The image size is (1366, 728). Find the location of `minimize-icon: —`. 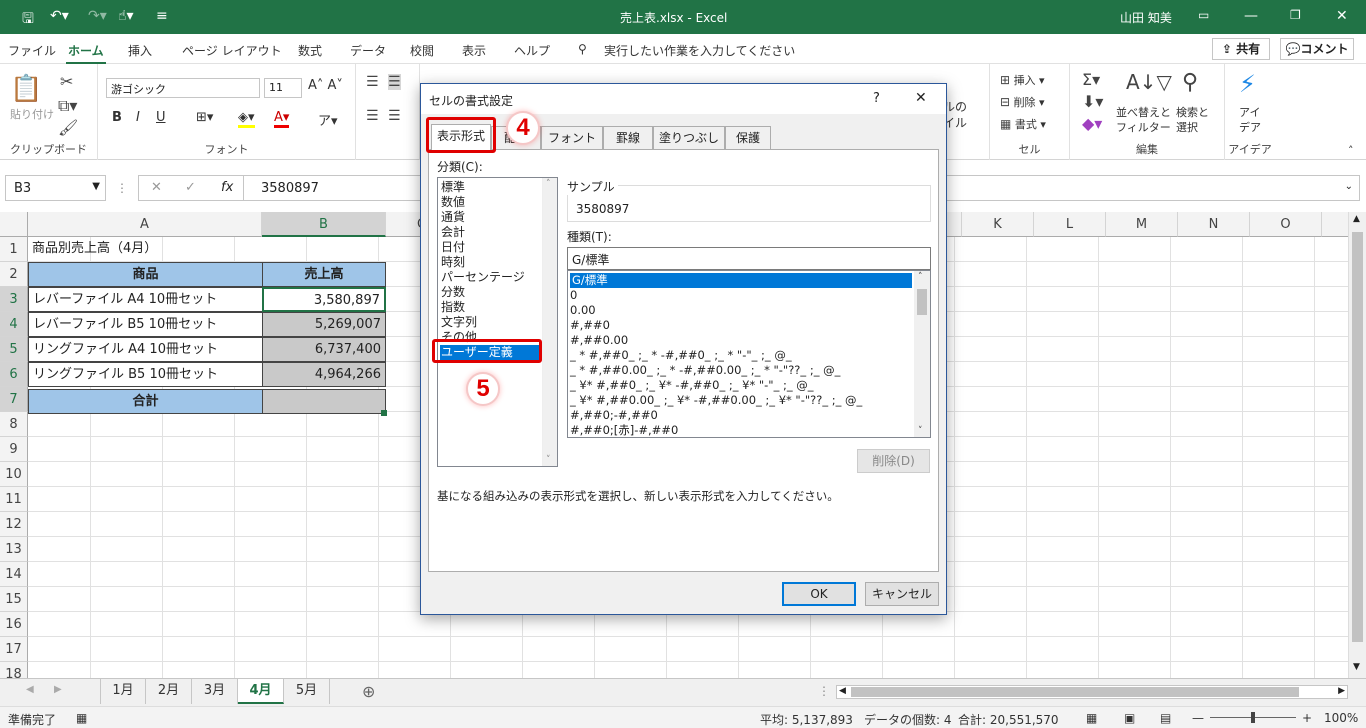

minimize-icon: — is located at coordinates (1251, 16).